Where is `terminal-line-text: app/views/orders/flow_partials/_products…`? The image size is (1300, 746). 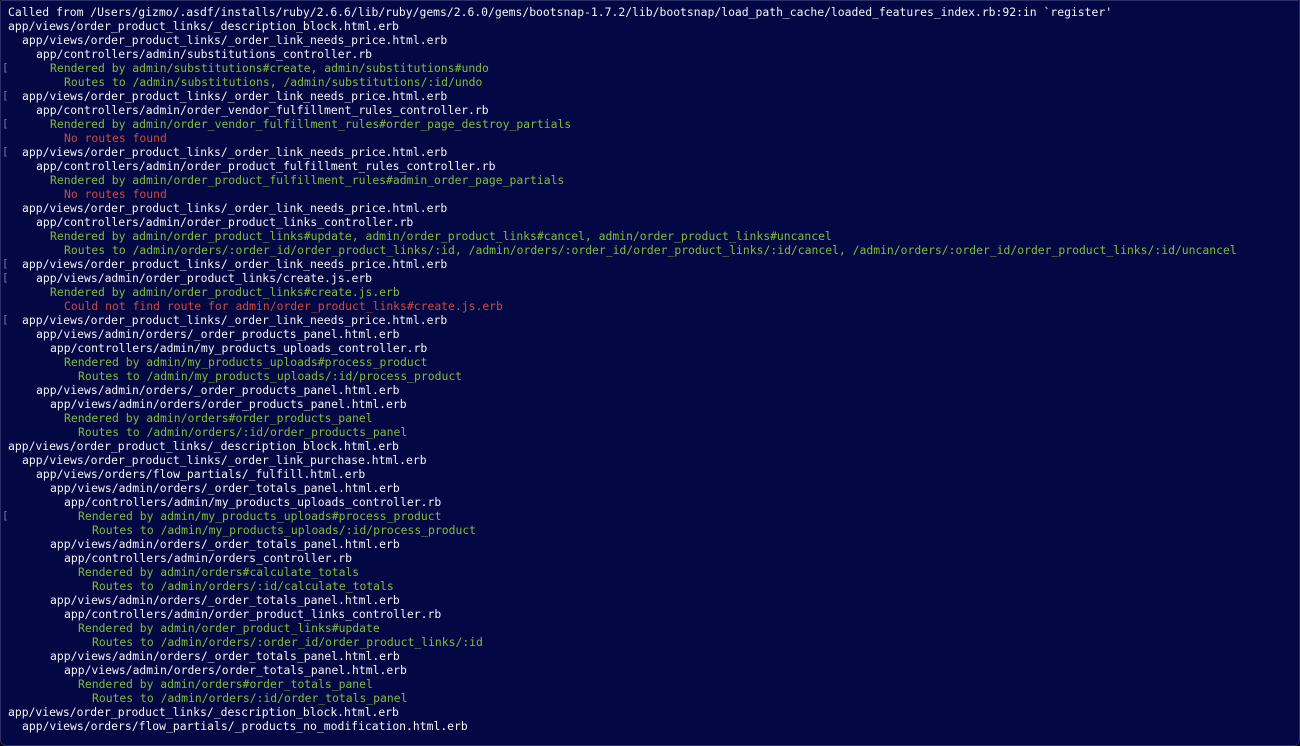 terminal-line-text: app/views/orders/flow_partials/_products… is located at coordinates (245, 726).